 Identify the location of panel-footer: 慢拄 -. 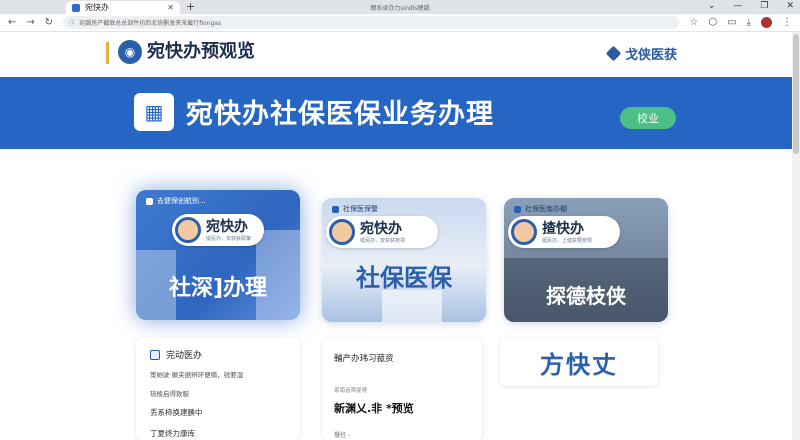
(342, 435).